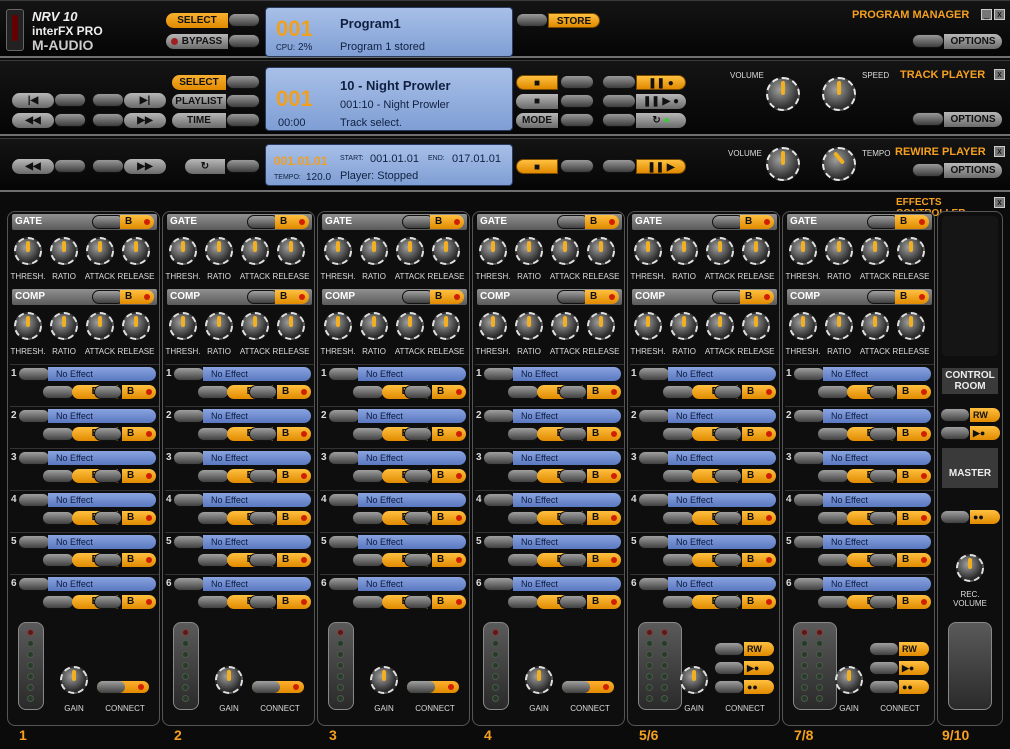  I want to click on rewire-loop-button: ↻, so click(205, 166).